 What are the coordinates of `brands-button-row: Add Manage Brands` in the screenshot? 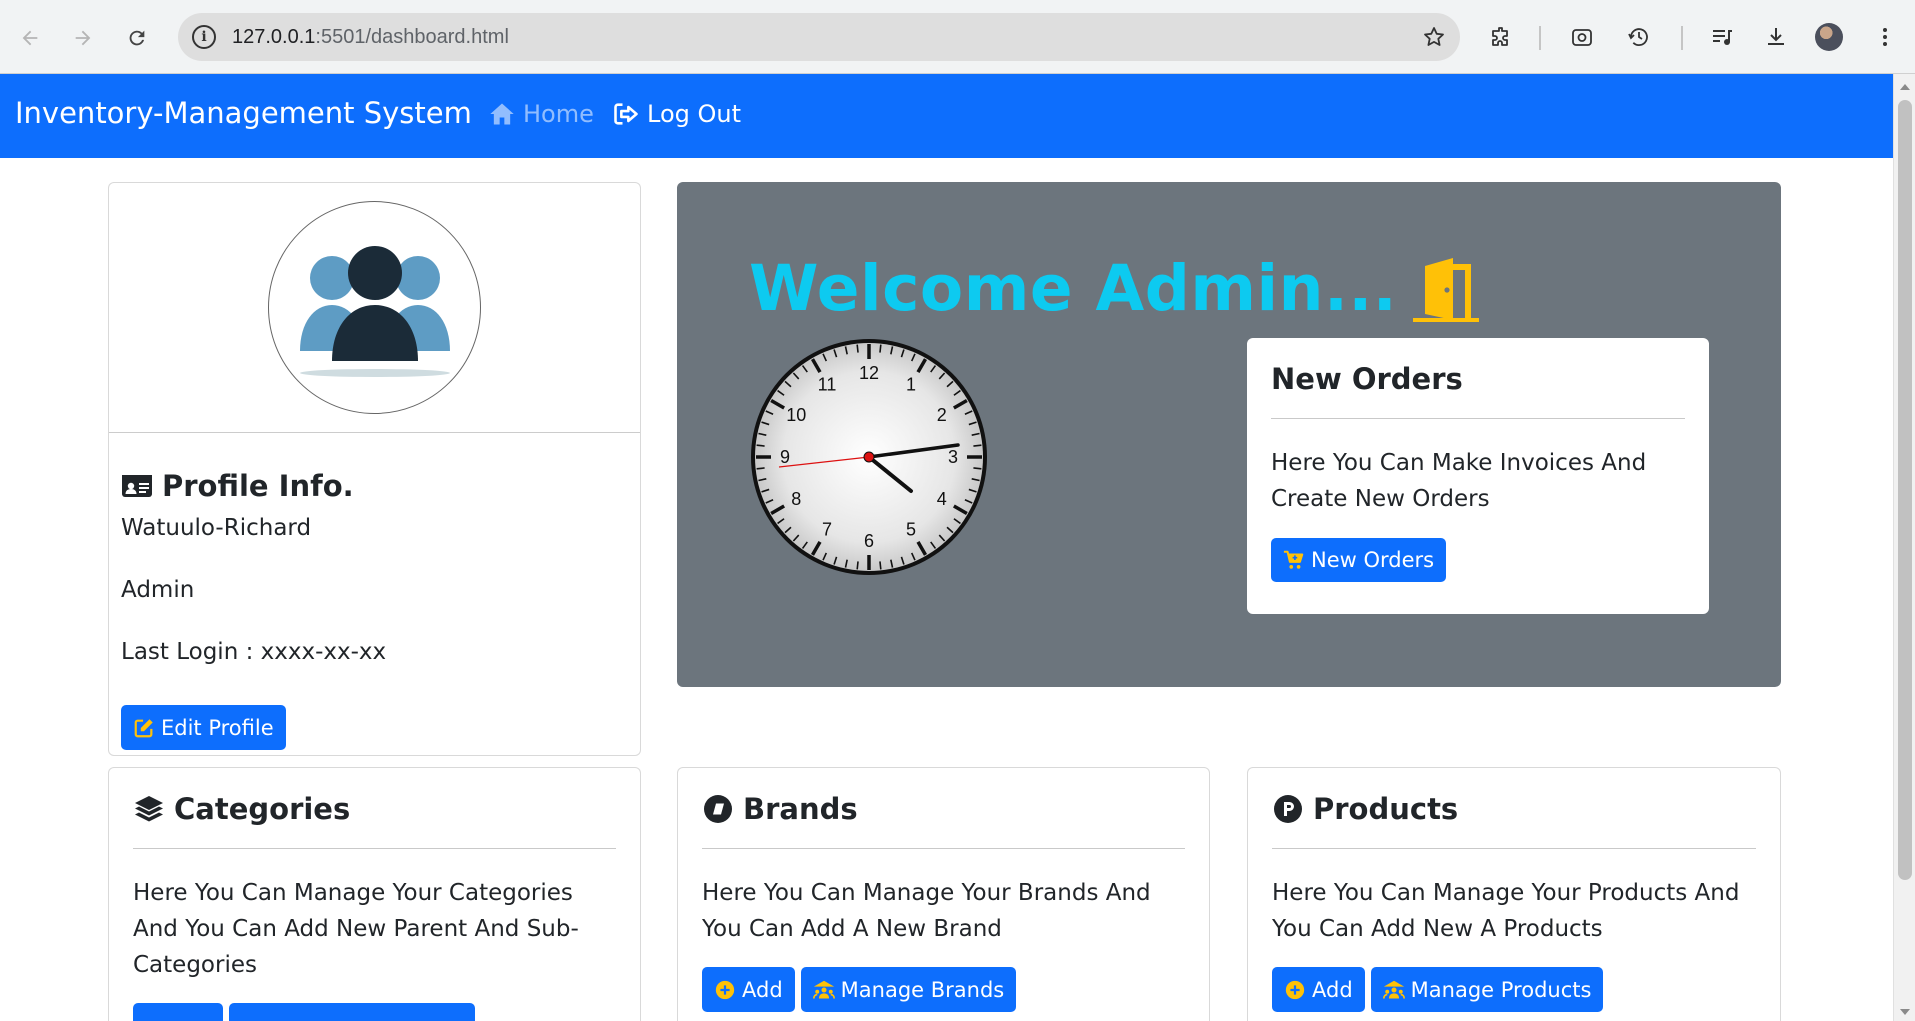 It's located at (943, 989).